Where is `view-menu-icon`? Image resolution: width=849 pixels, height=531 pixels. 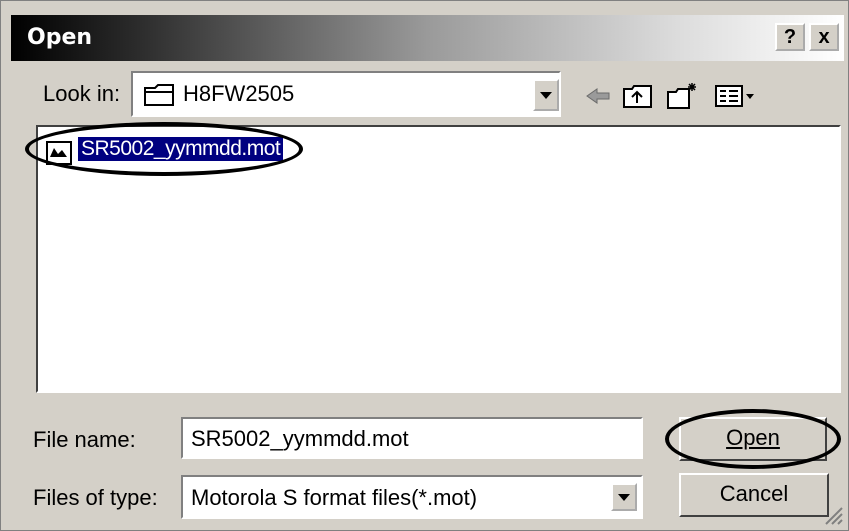
view-menu-icon is located at coordinates (736, 96).